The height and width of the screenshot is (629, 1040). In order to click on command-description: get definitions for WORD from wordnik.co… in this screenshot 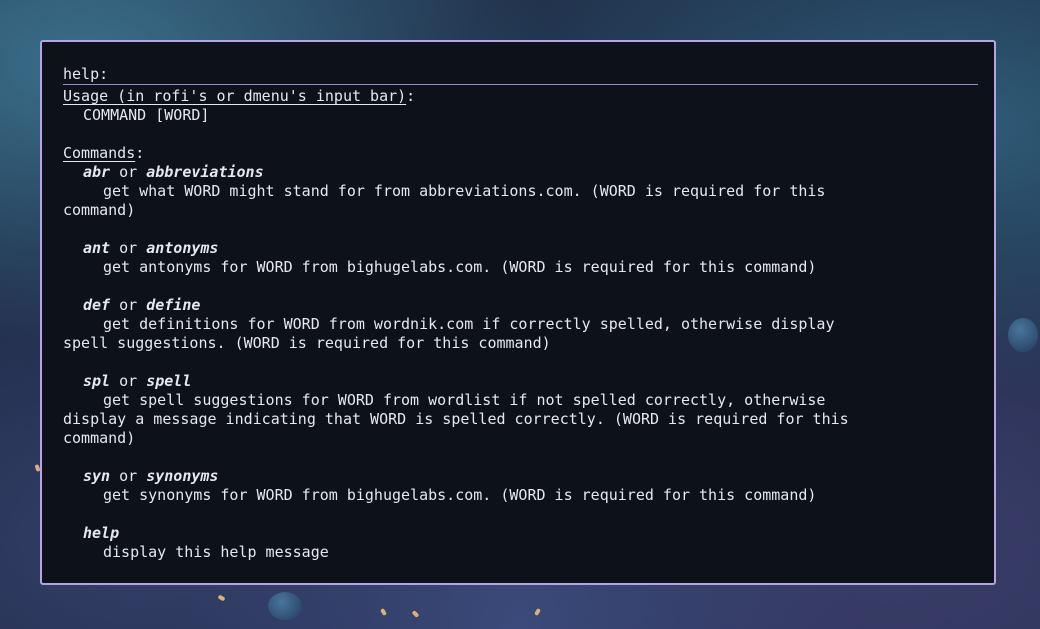, I will do `click(469, 324)`.